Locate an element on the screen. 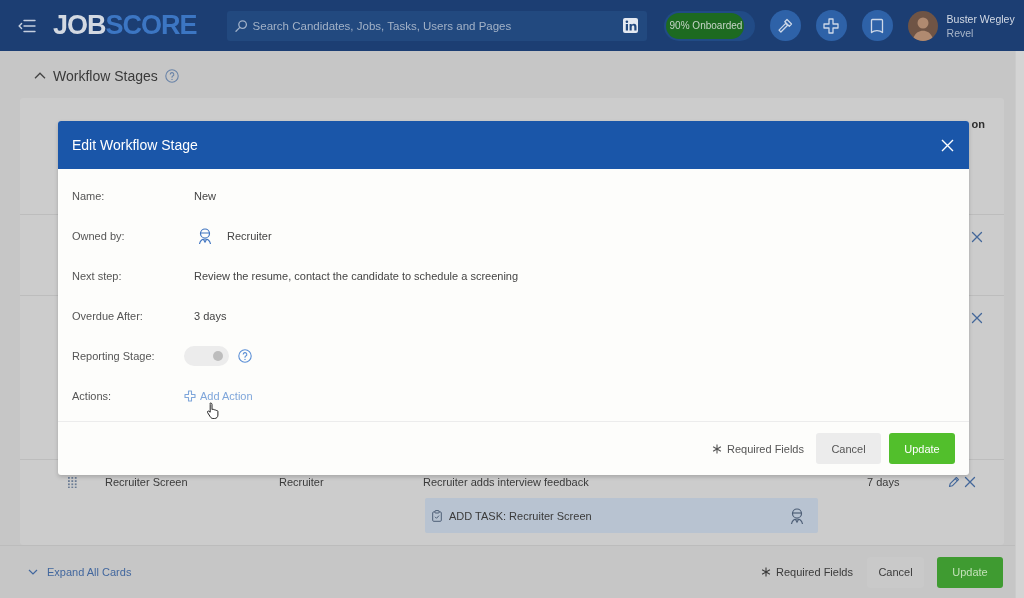 This screenshot has height=598, width=1024. onboarding-progress: 90% Onboarded is located at coordinates (709, 25).